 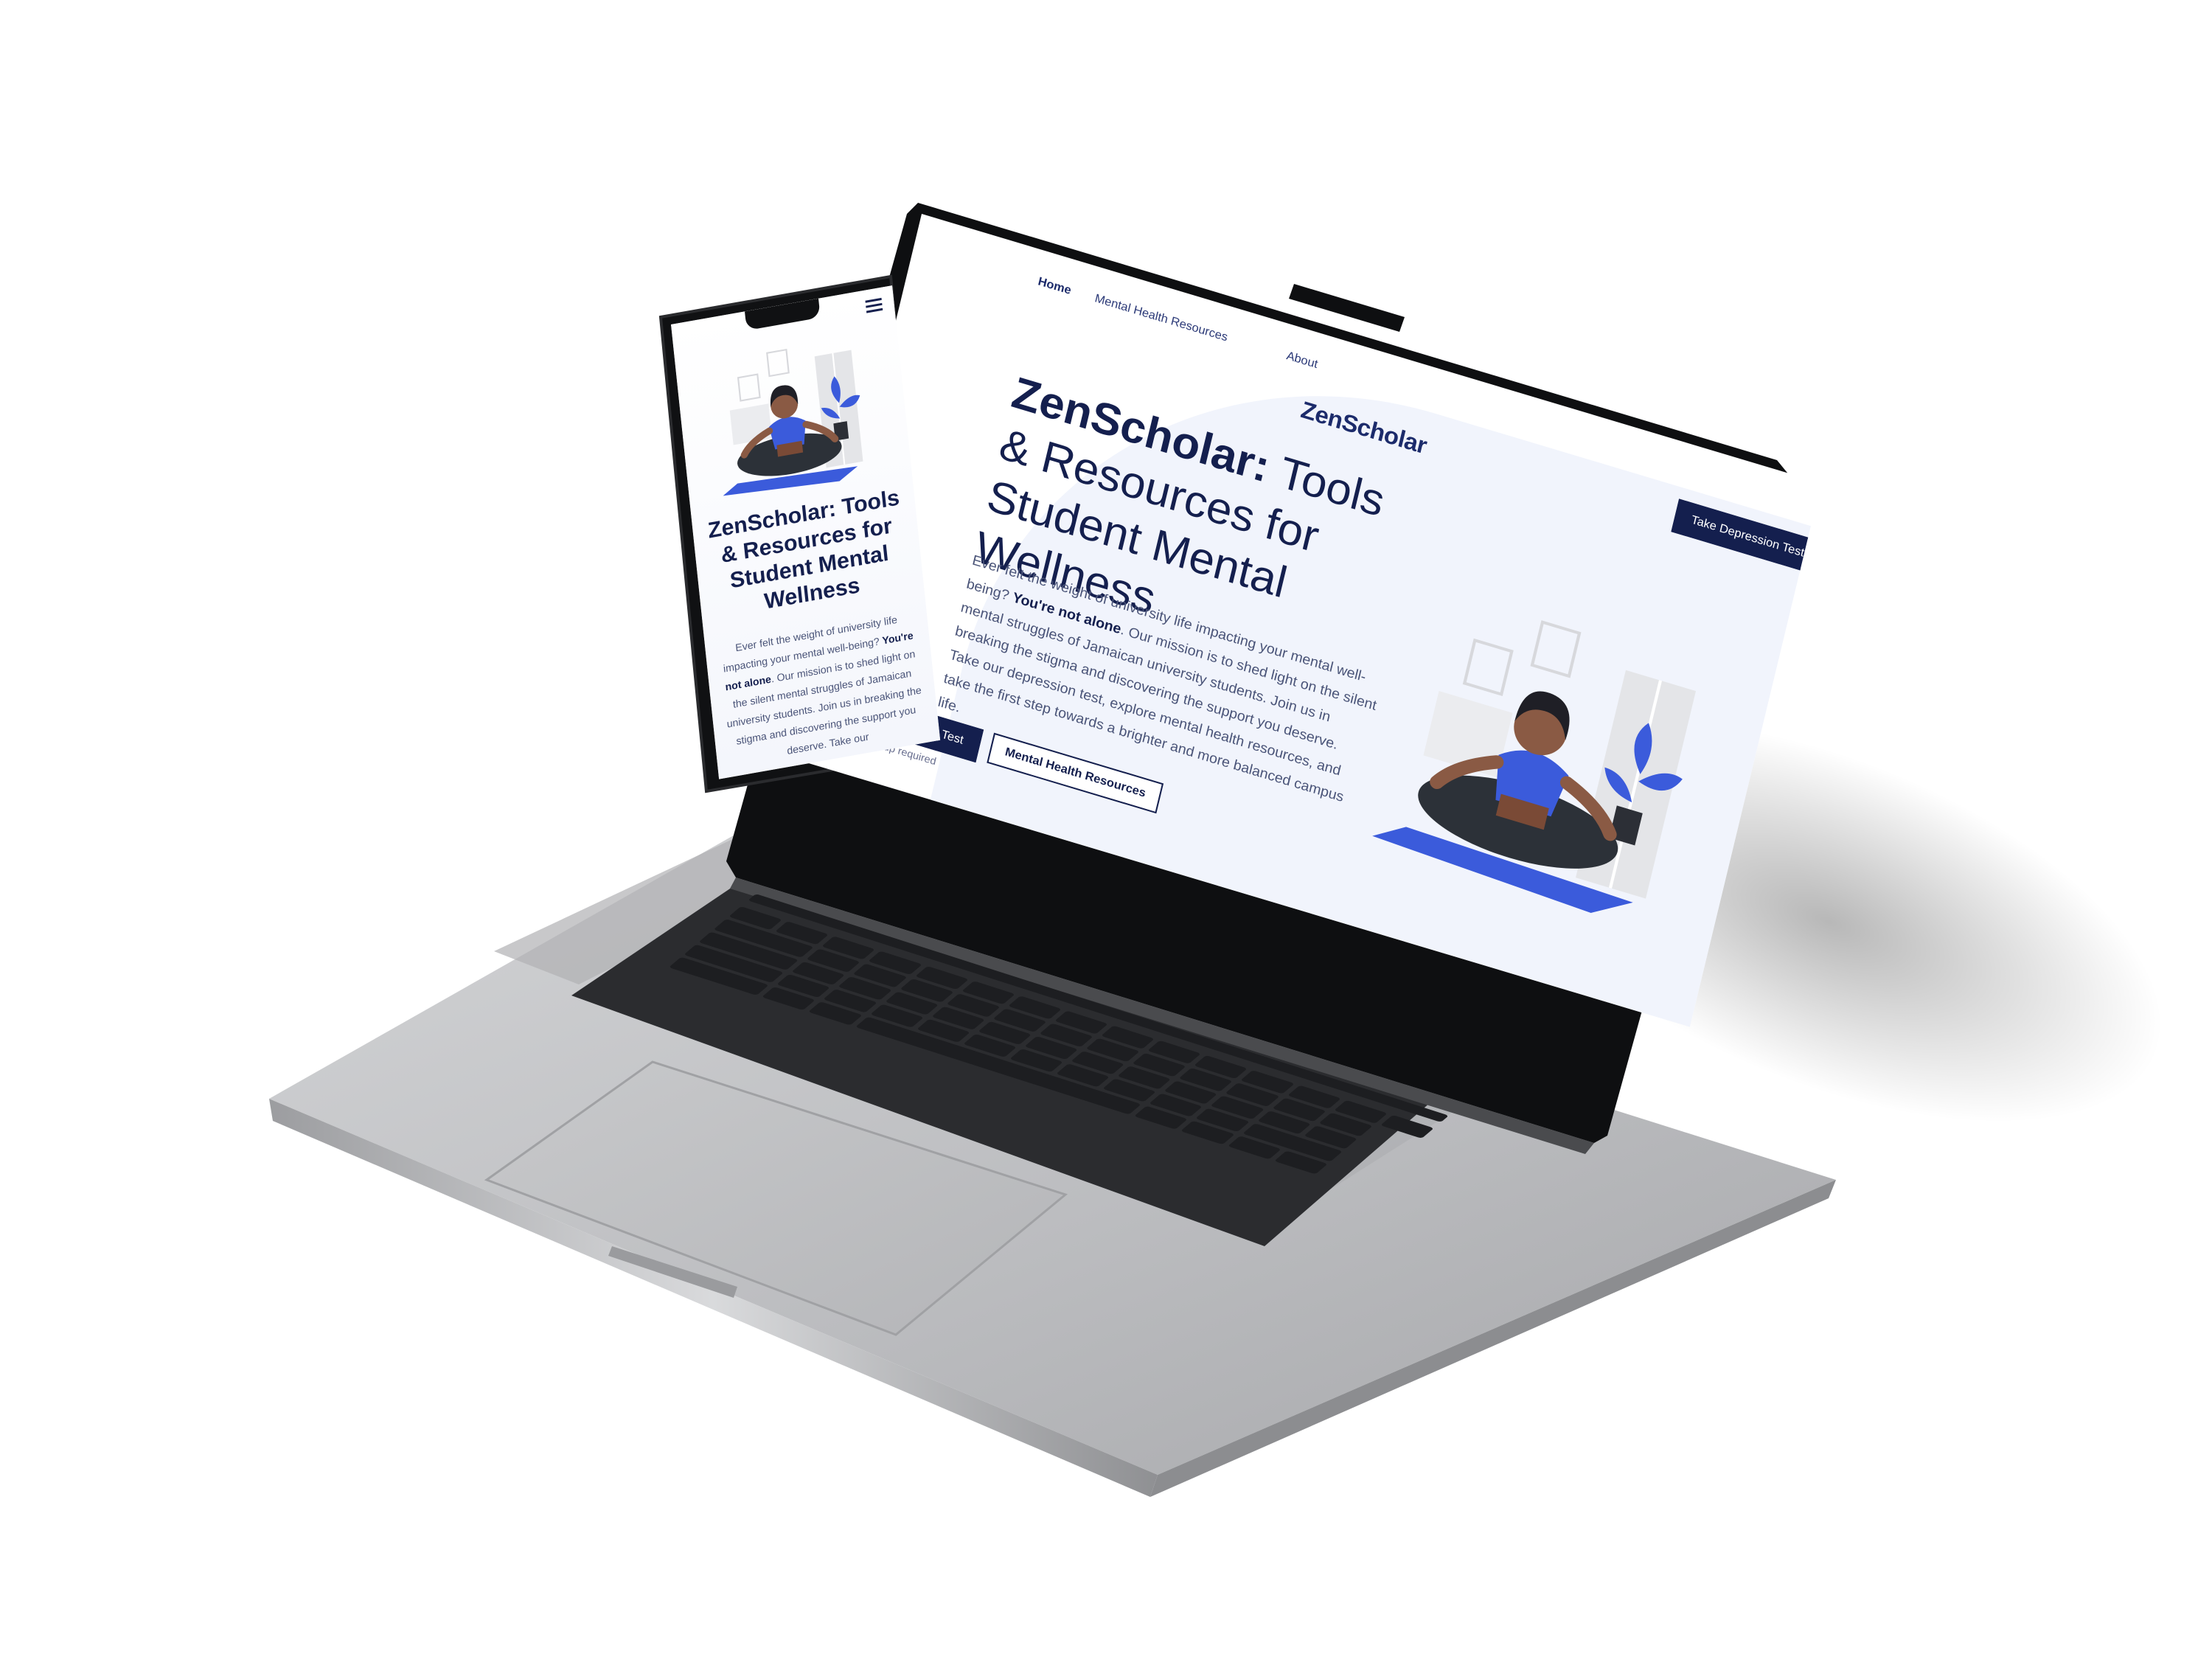 What do you see at coordinates (874, 305) in the screenshot?
I see `hamburger-menu-icon` at bounding box center [874, 305].